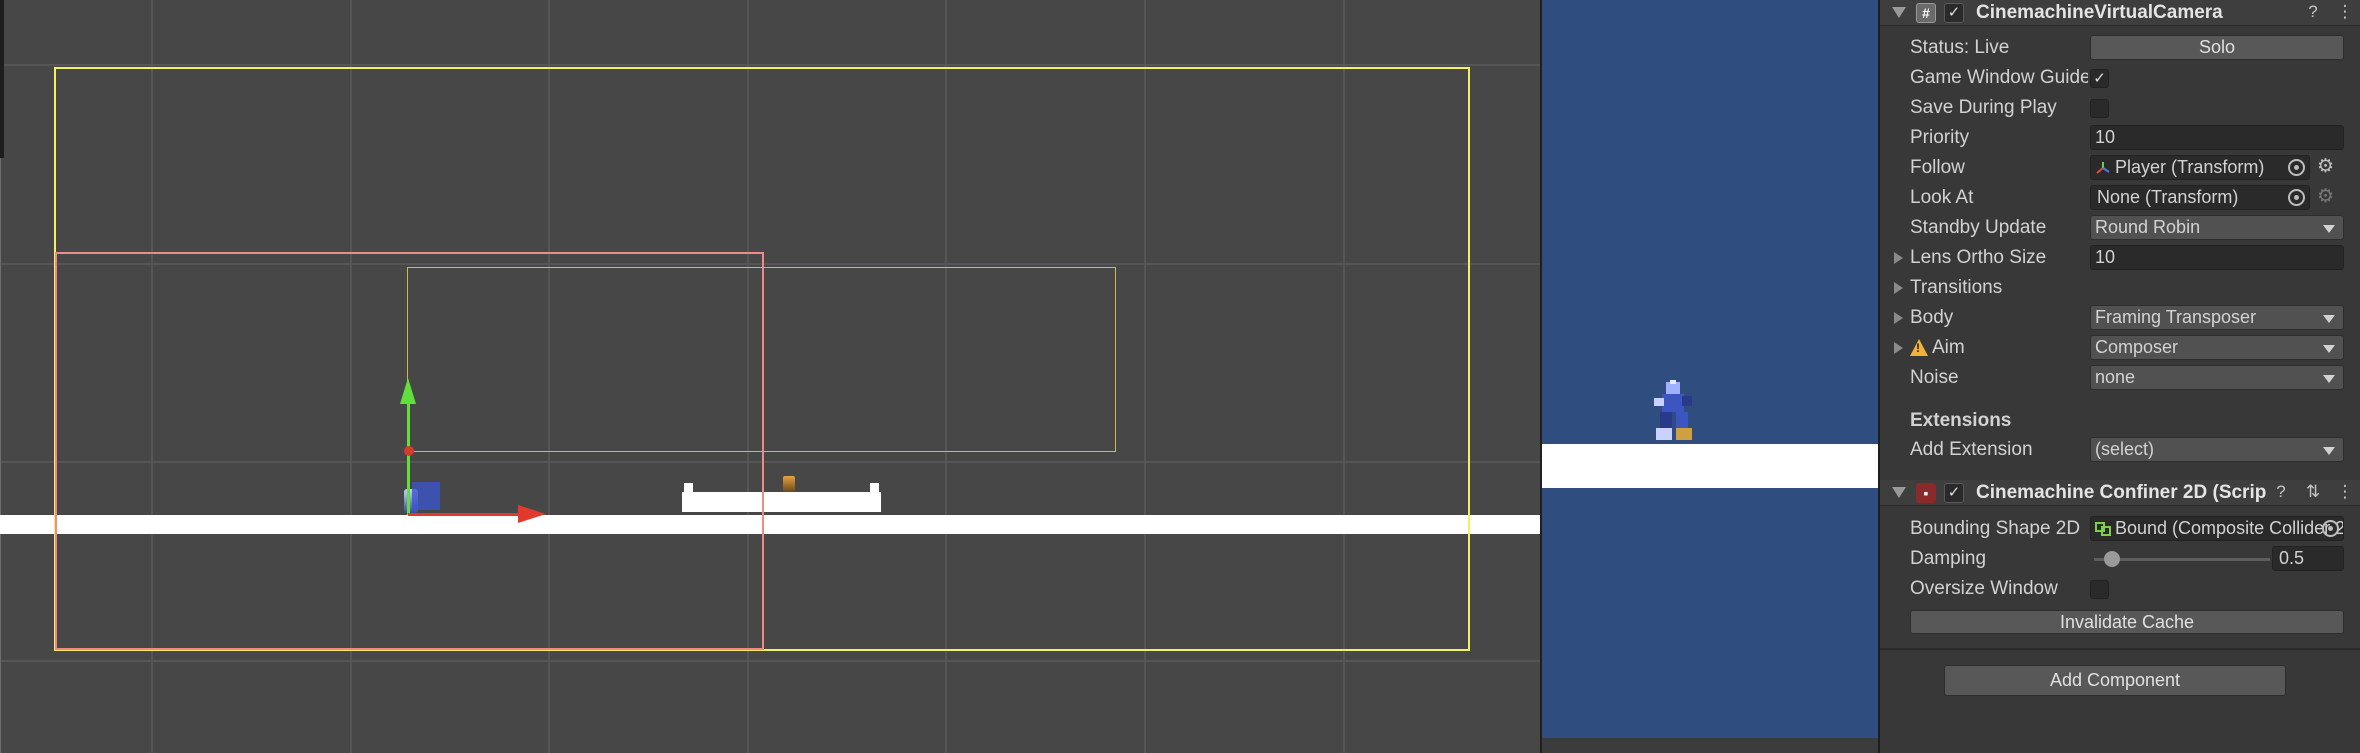 Image resolution: width=2360 pixels, height=753 pixels. I want to click on script-icon: #, so click(1926, 12).